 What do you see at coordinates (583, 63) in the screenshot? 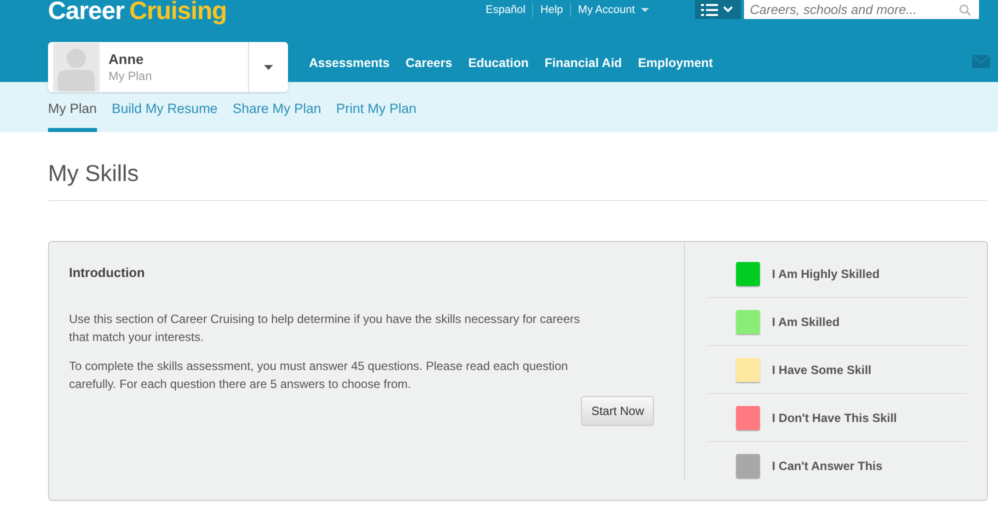
I see `nav-link: Financial Aid` at bounding box center [583, 63].